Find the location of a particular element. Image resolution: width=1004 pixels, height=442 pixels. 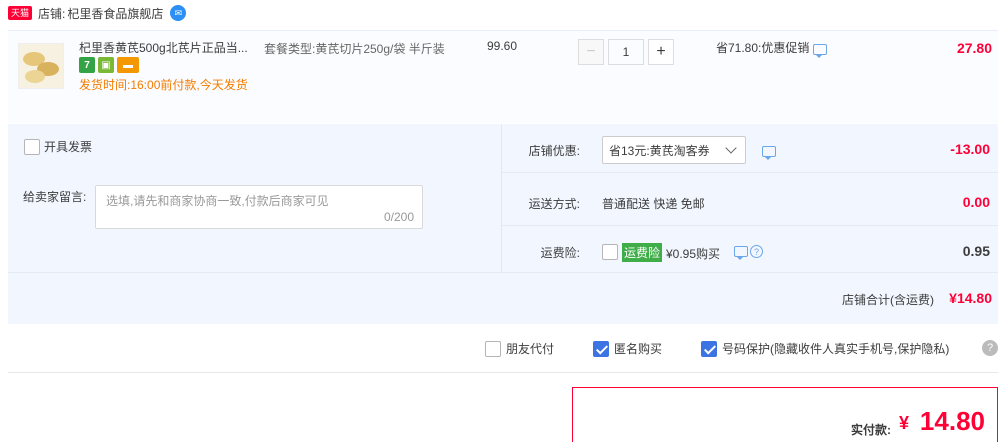

quantity-input: 1 is located at coordinates (626, 52).